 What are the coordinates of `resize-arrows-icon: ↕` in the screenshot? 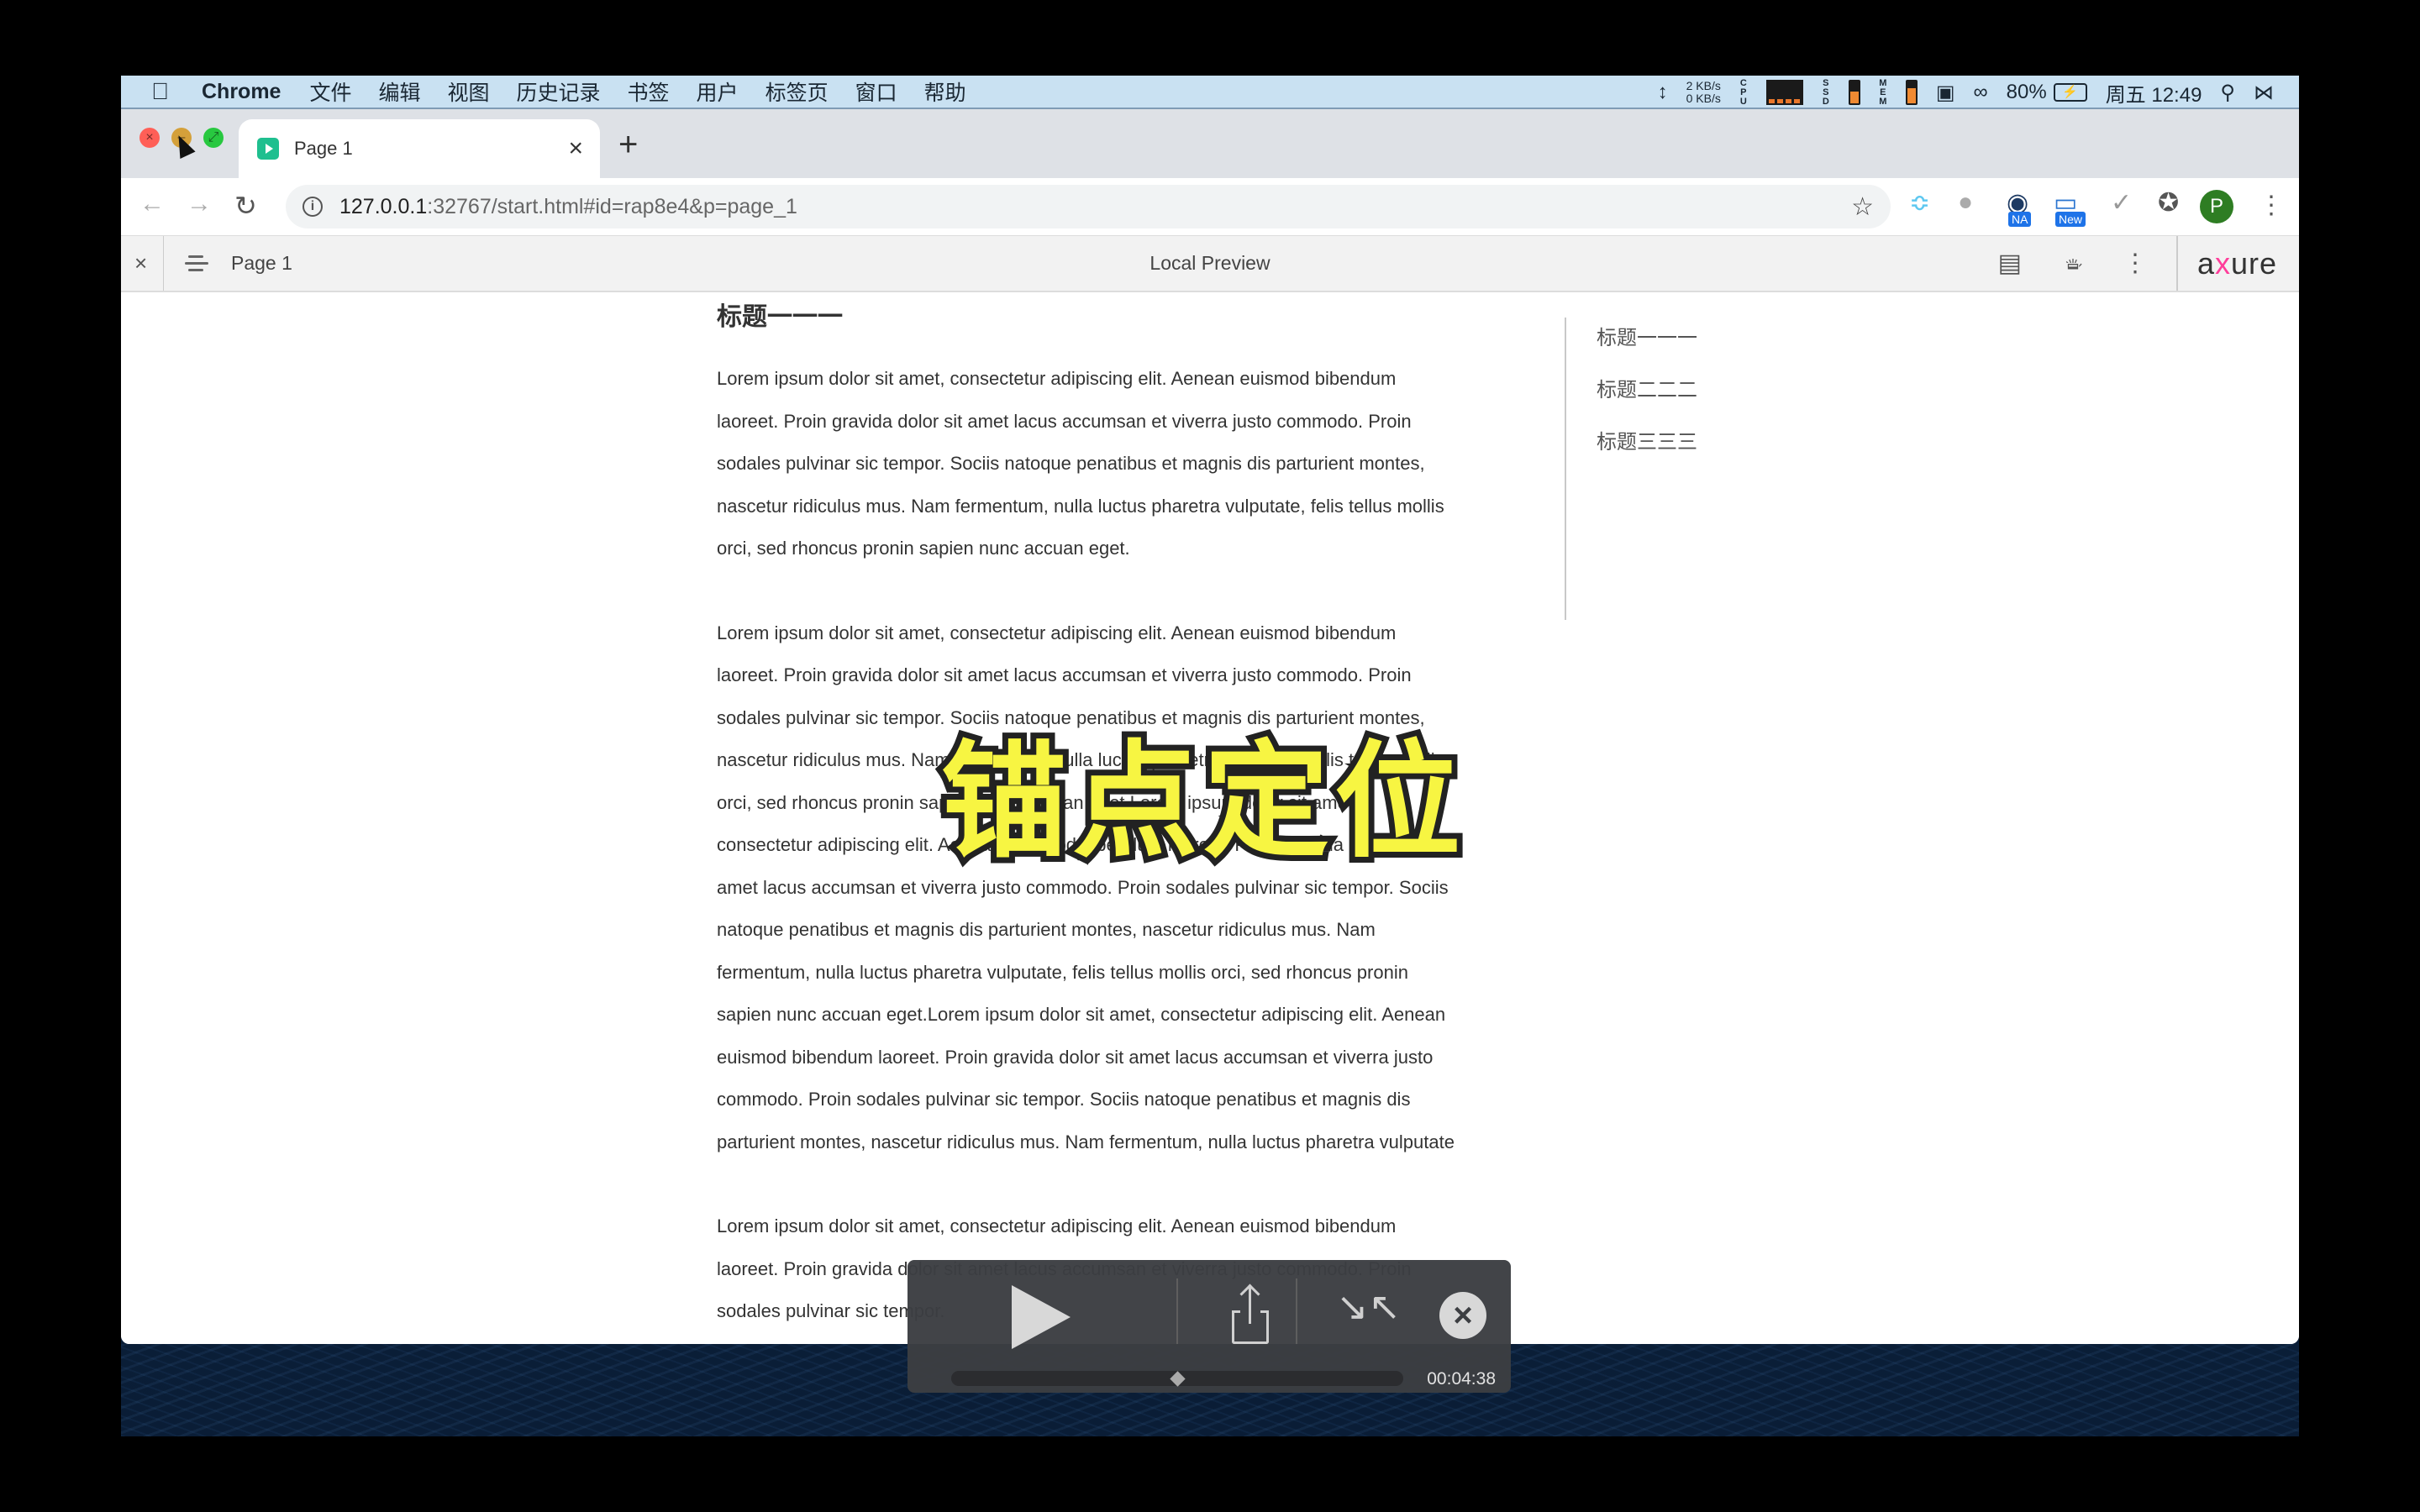 It's located at (1663, 92).